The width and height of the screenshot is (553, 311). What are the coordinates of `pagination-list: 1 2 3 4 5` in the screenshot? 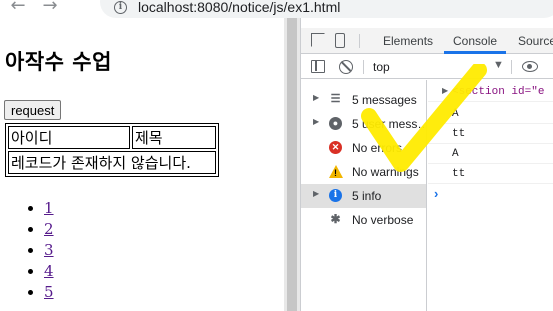 It's located at (27, 250).